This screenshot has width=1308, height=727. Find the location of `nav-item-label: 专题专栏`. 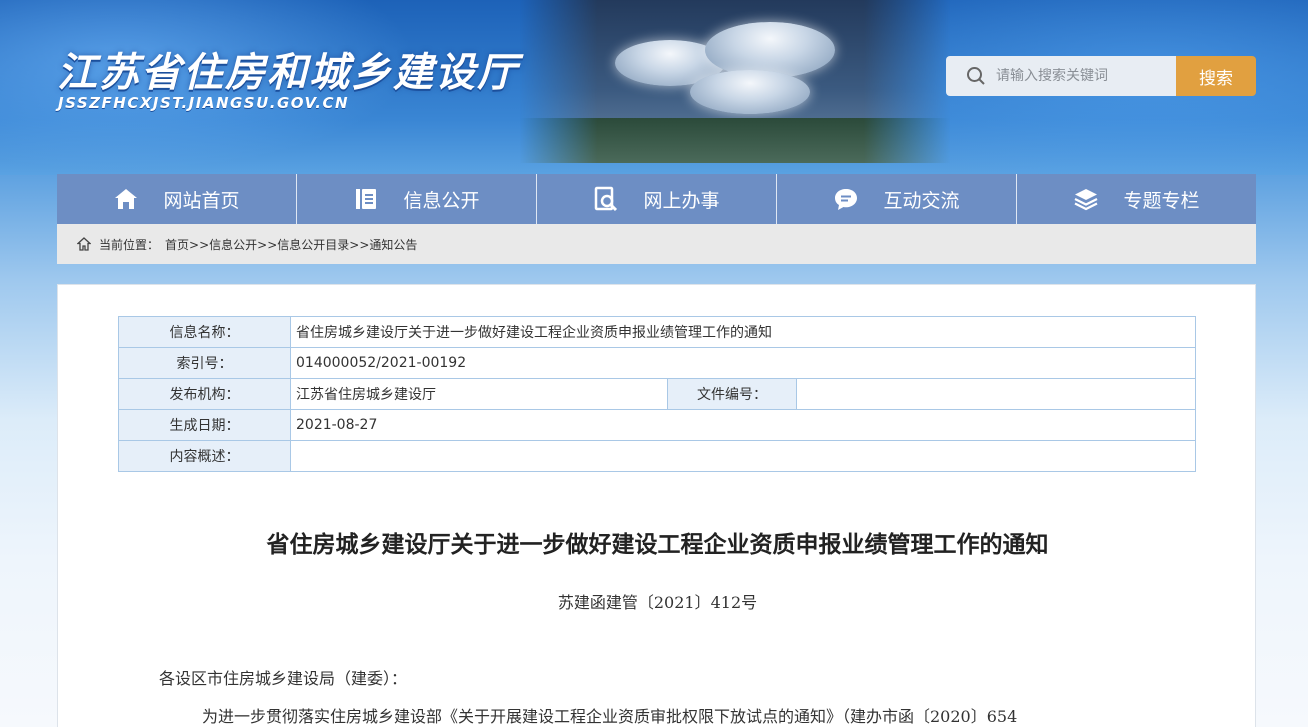

nav-item-label: 专题专栏 is located at coordinates (1161, 200).